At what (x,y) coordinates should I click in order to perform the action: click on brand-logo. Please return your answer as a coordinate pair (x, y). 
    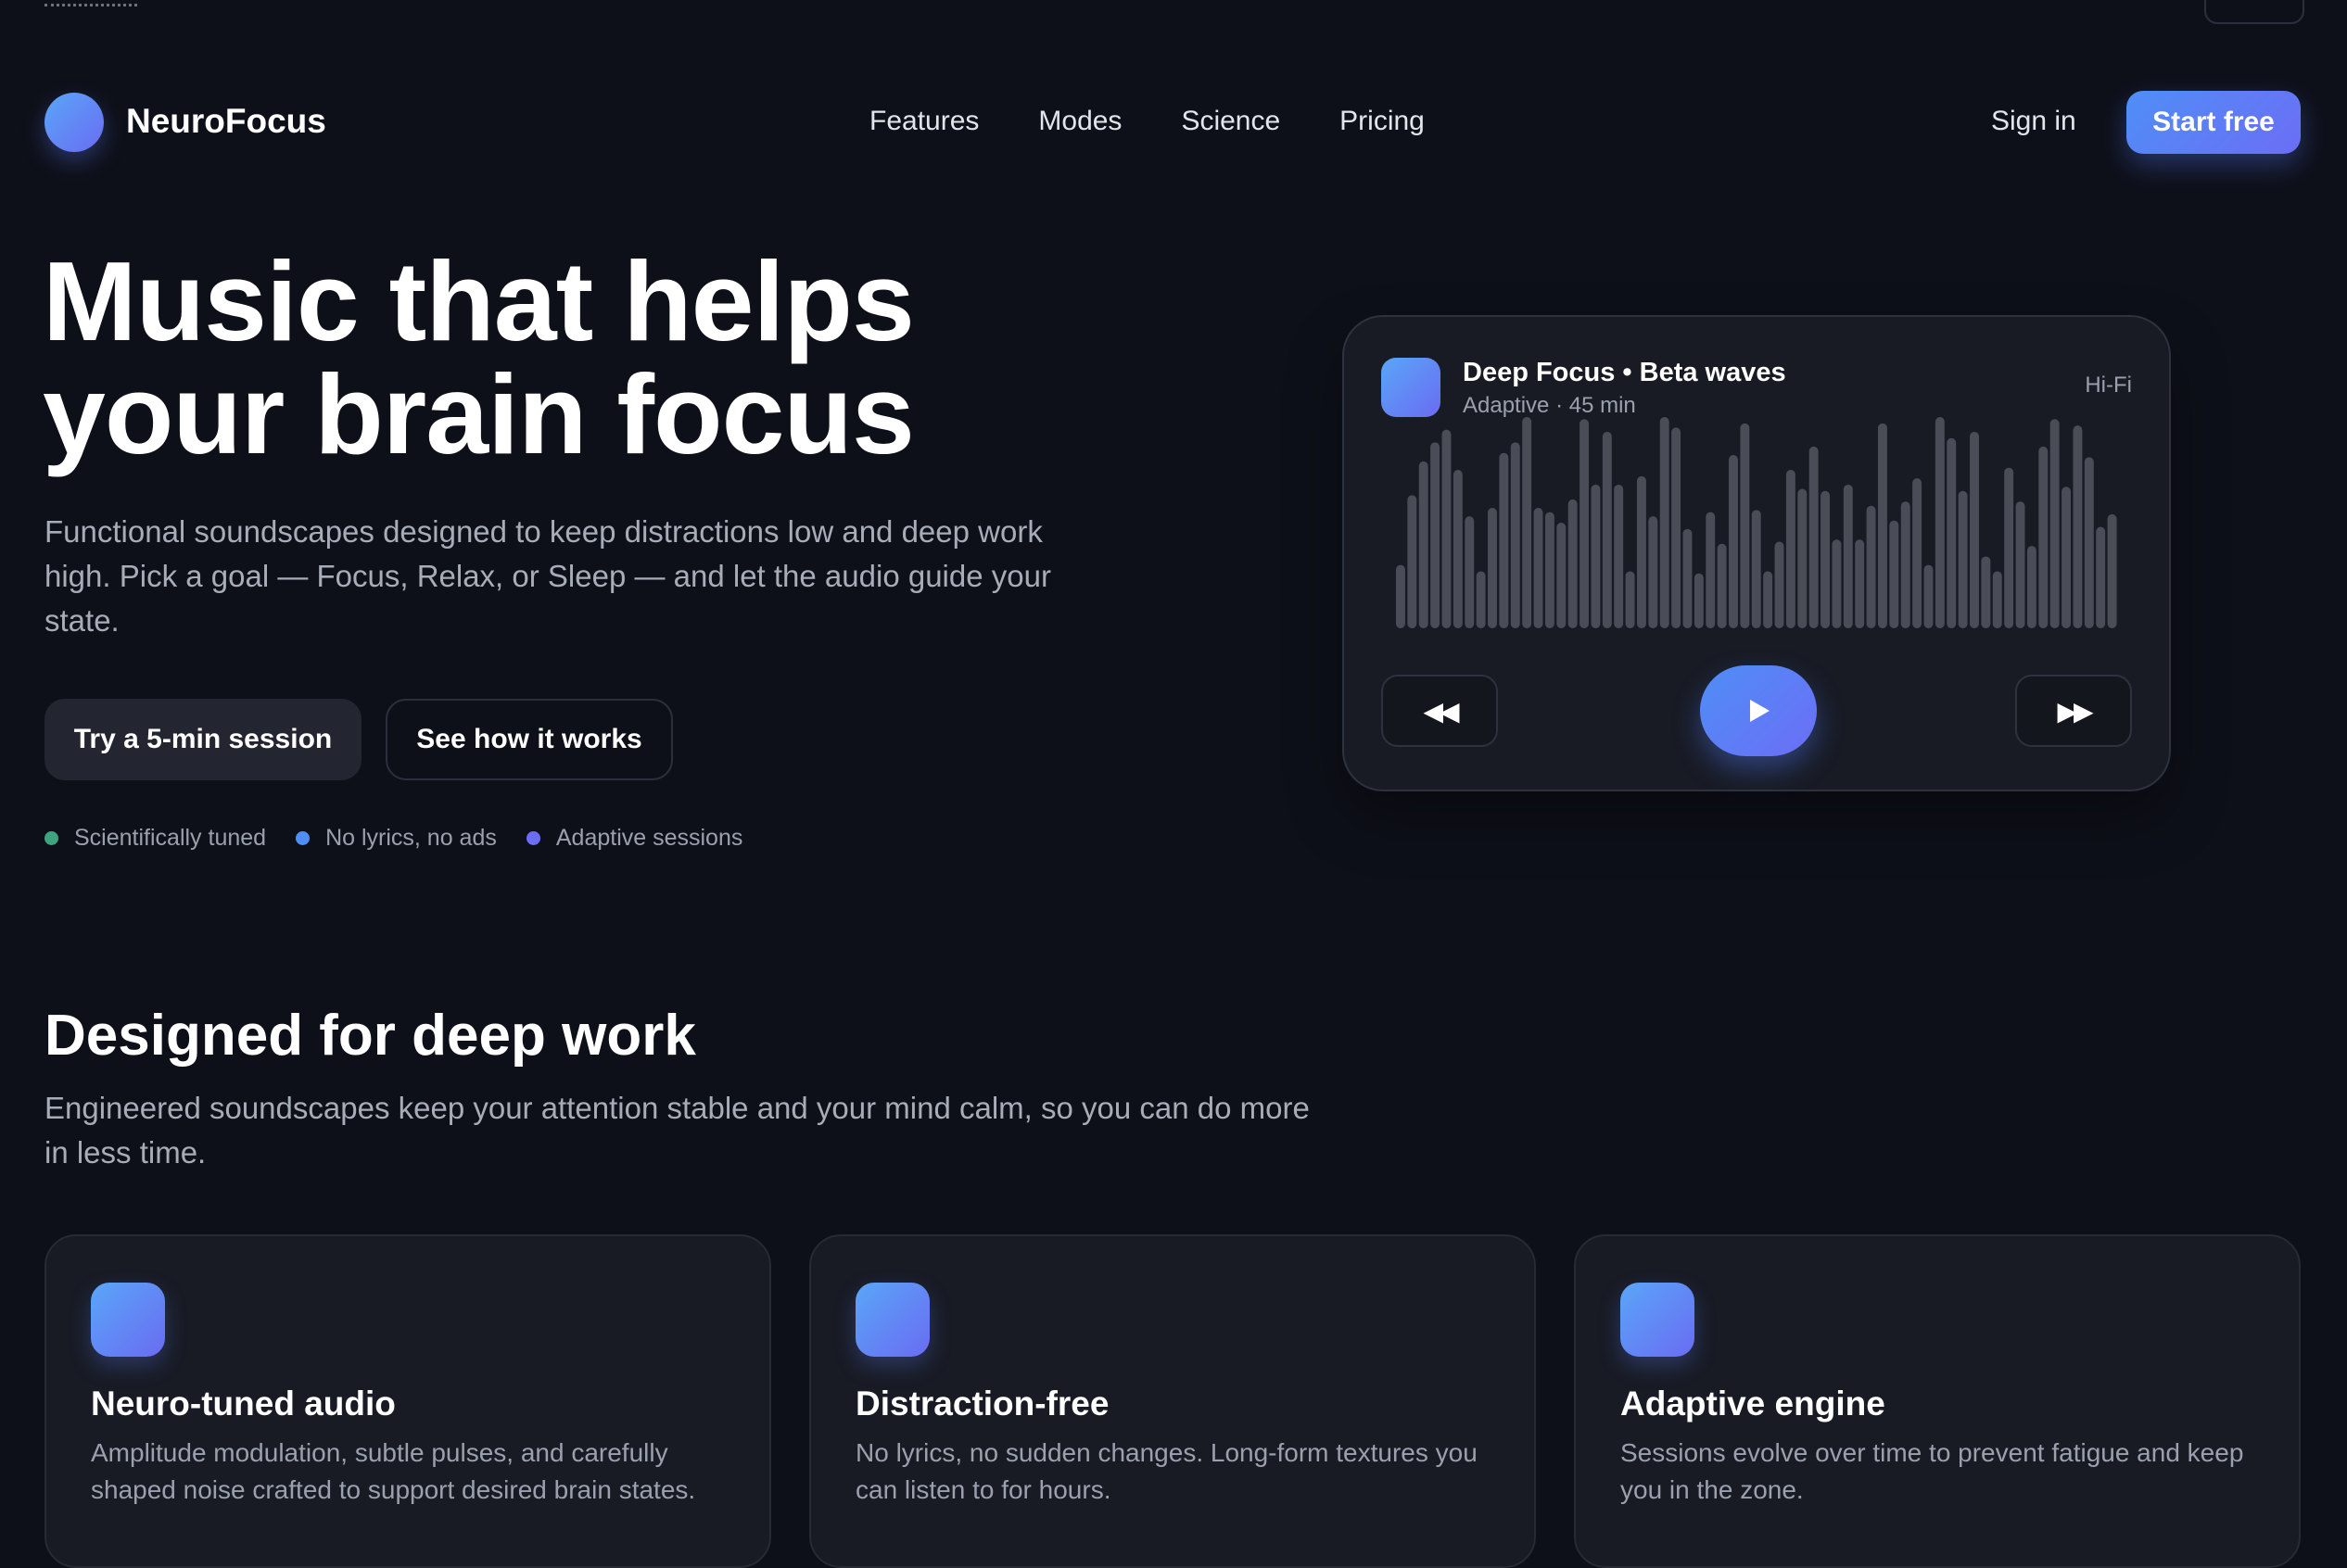
    Looking at the image, I should click on (74, 122).